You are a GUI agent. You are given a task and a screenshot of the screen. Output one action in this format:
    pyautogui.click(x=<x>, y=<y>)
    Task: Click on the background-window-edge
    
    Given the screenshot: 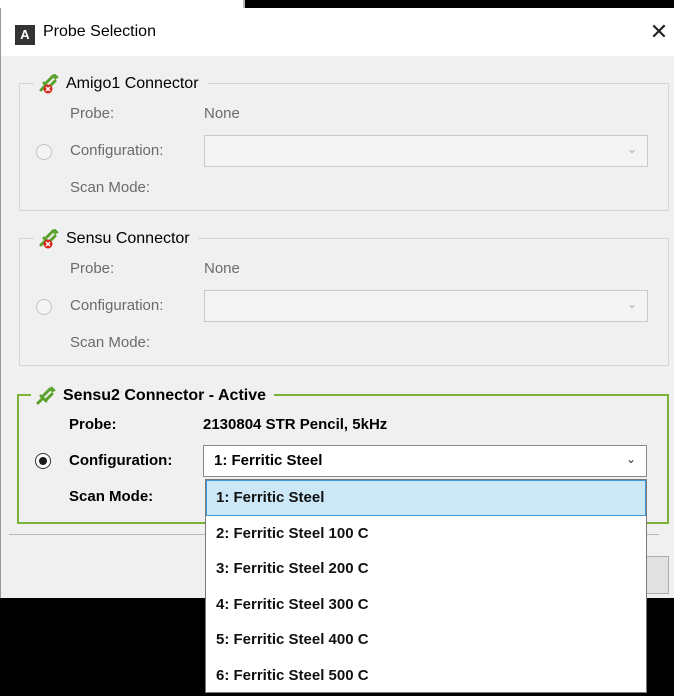 What is the action you would take?
    pyautogui.click(x=122, y=4)
    